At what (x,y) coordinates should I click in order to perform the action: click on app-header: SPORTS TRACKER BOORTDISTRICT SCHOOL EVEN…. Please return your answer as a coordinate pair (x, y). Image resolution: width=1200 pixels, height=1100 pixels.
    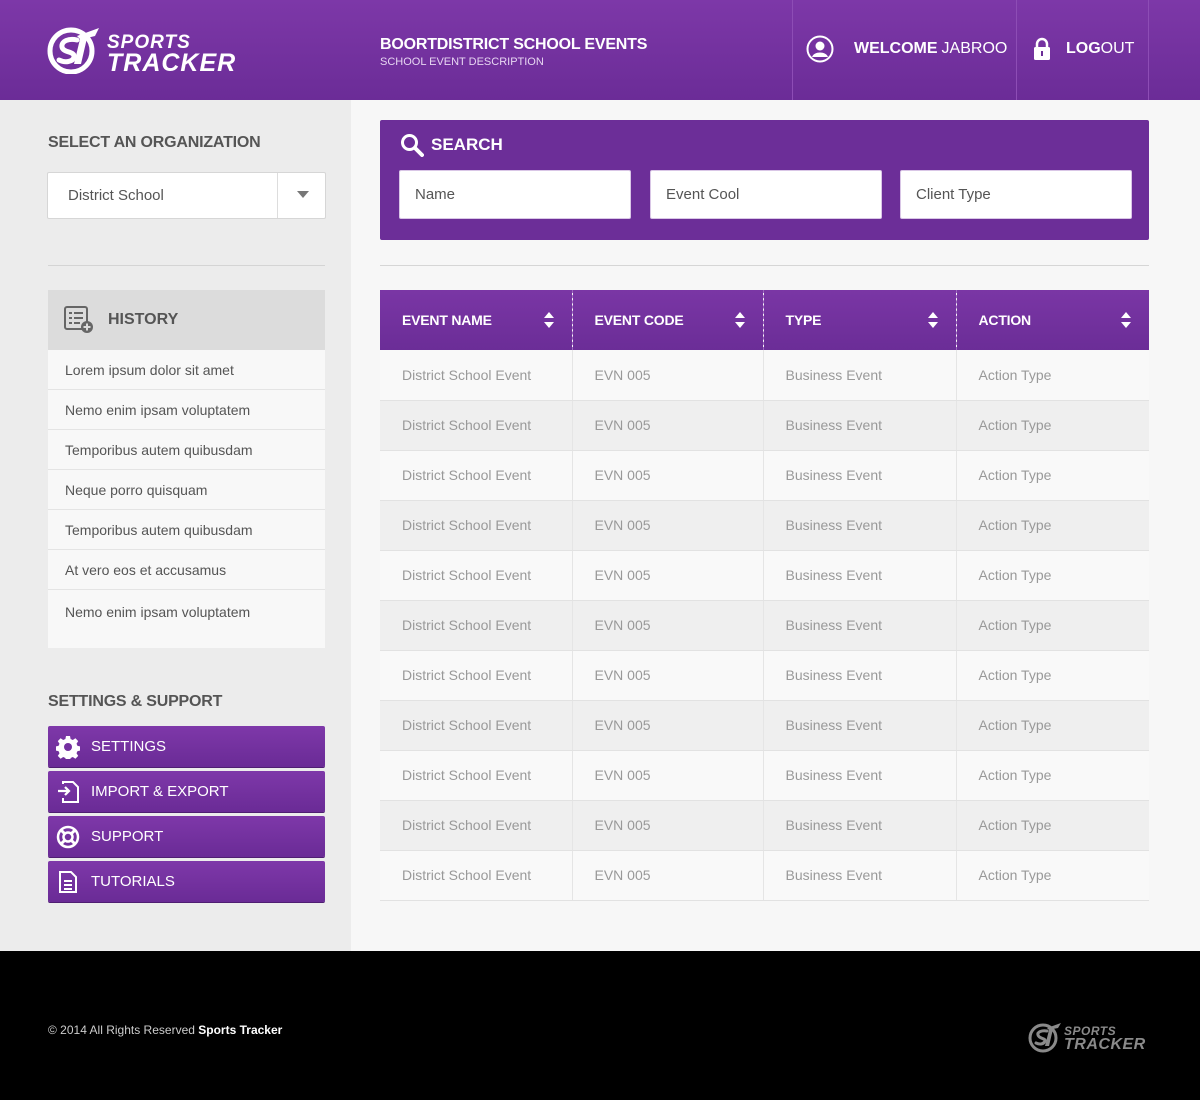
    Looking at the image, I should click on (600, 50).